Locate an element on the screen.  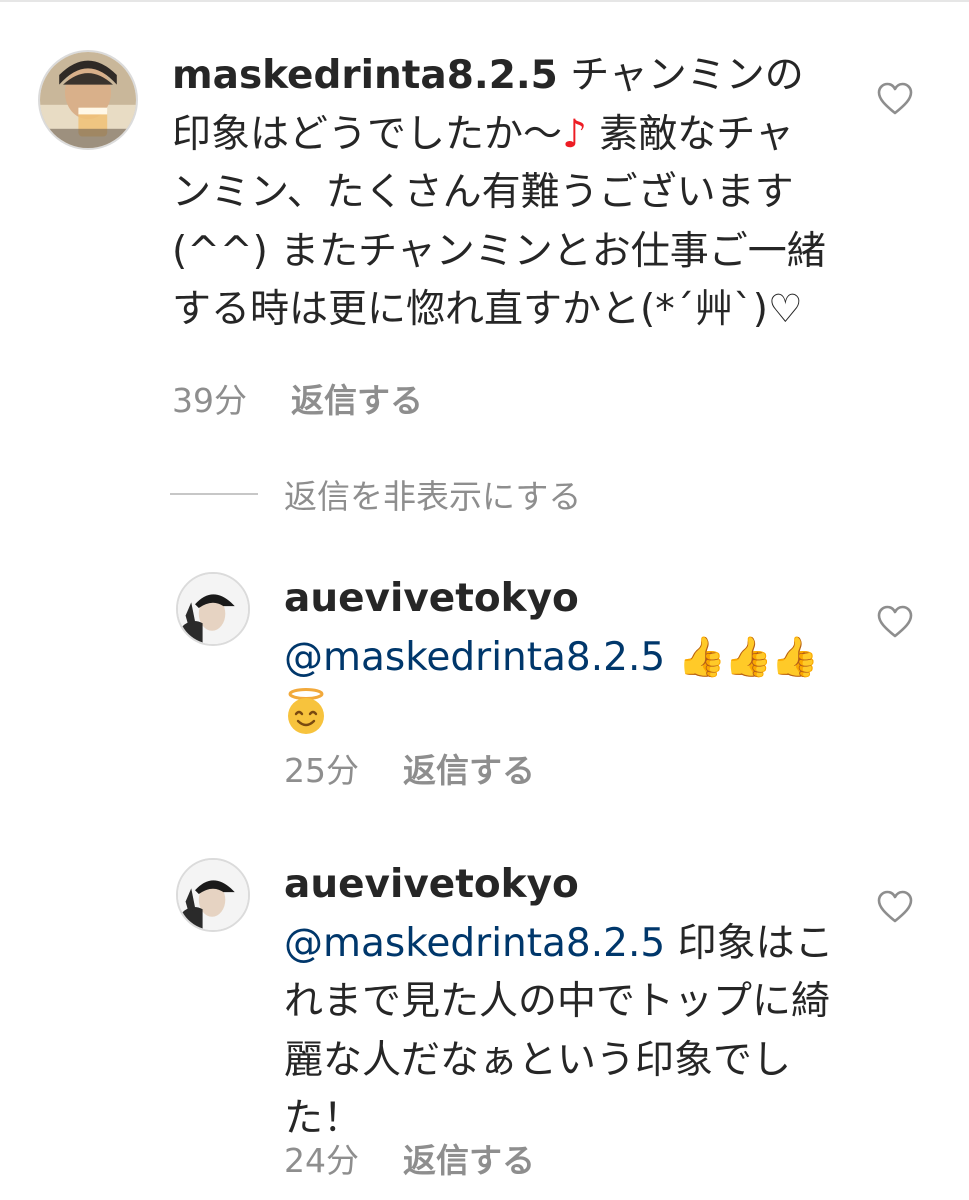
comment-body: auevivetokyo @maskedrinta8.2.5 👍👍👍 is located at coordinates (554, 658).